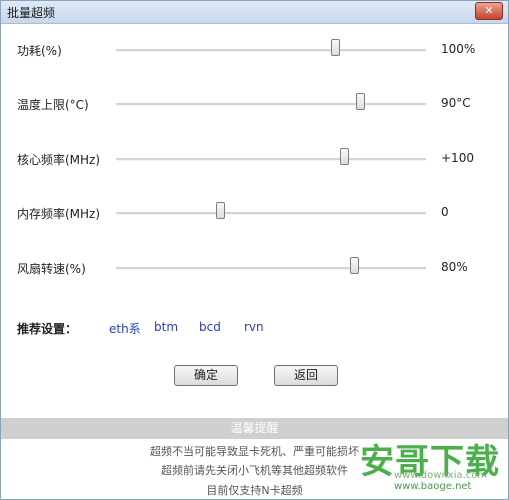 This screenshot has width=509, height=500. I want to click on memory-clock-row: 内存频率(MHz) 0, so click(254, 213).